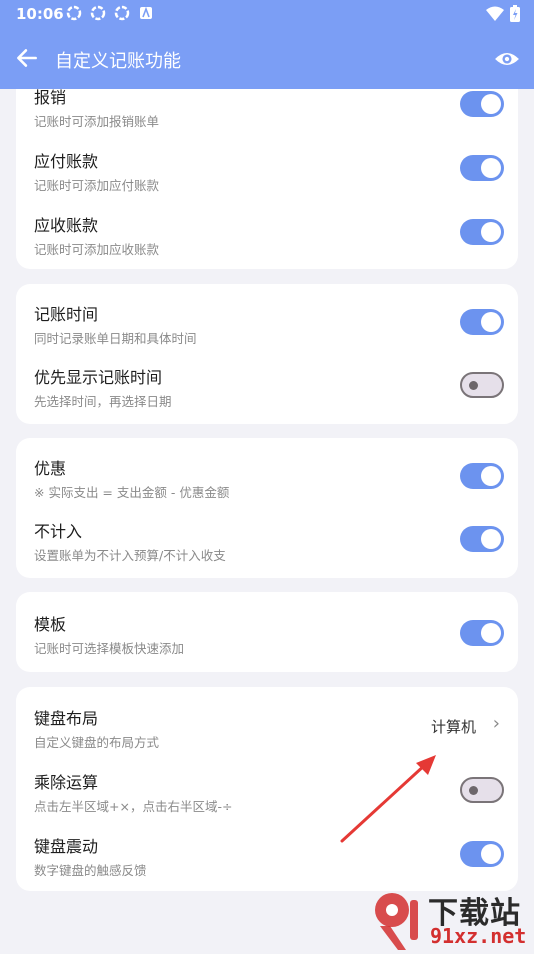  Describe the element at coordinates (267, 14) in the screenshot. I see `status-bar: 10:06` at that location.